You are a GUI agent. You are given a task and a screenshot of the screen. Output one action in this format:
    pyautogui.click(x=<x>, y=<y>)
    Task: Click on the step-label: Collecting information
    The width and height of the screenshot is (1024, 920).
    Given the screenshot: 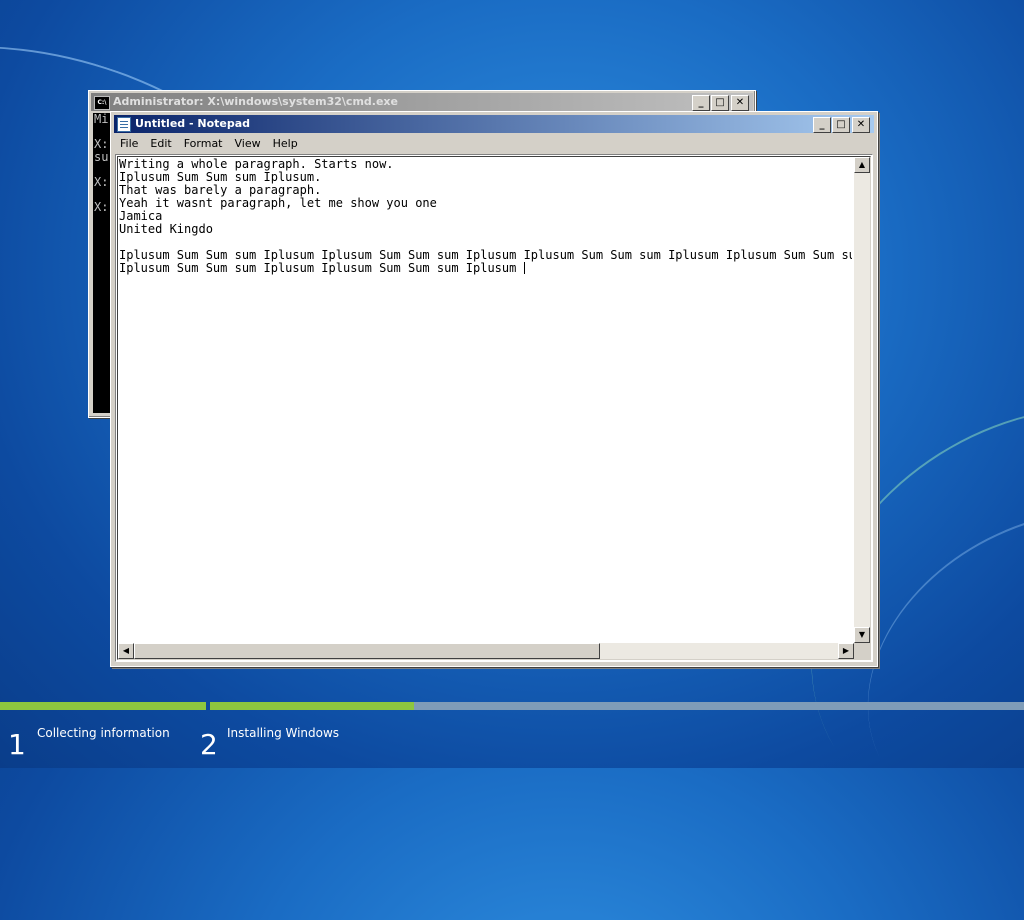 What is the action you would take?
    pyautogui.click(x=103, y=733)
    